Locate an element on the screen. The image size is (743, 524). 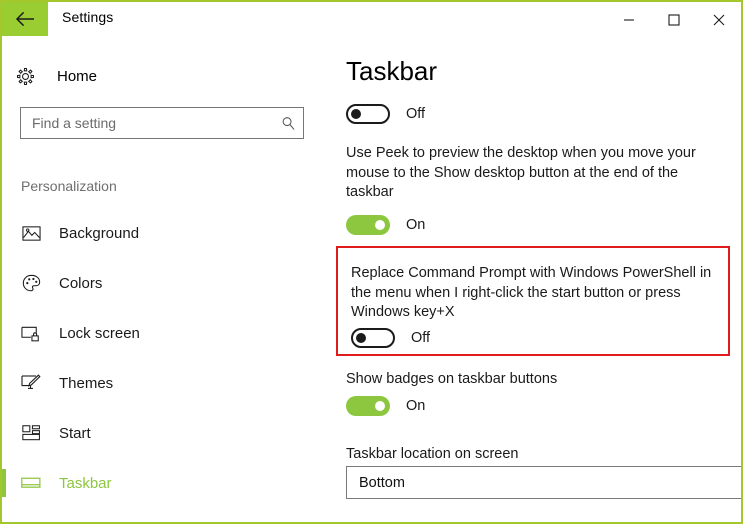
sidebar-item-background: Background is located at coordinates (167, 233).